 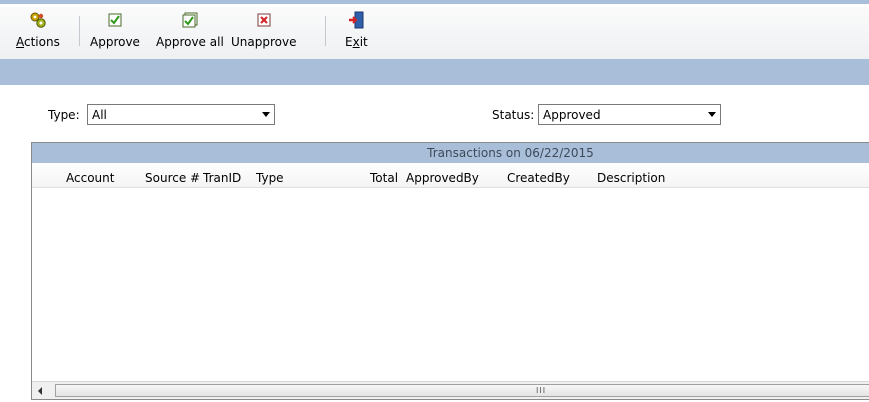 What do you see at coordinates (90, 178) in the screenshot?
I see `column-header-account: Account` at bounding box center [90, 178].